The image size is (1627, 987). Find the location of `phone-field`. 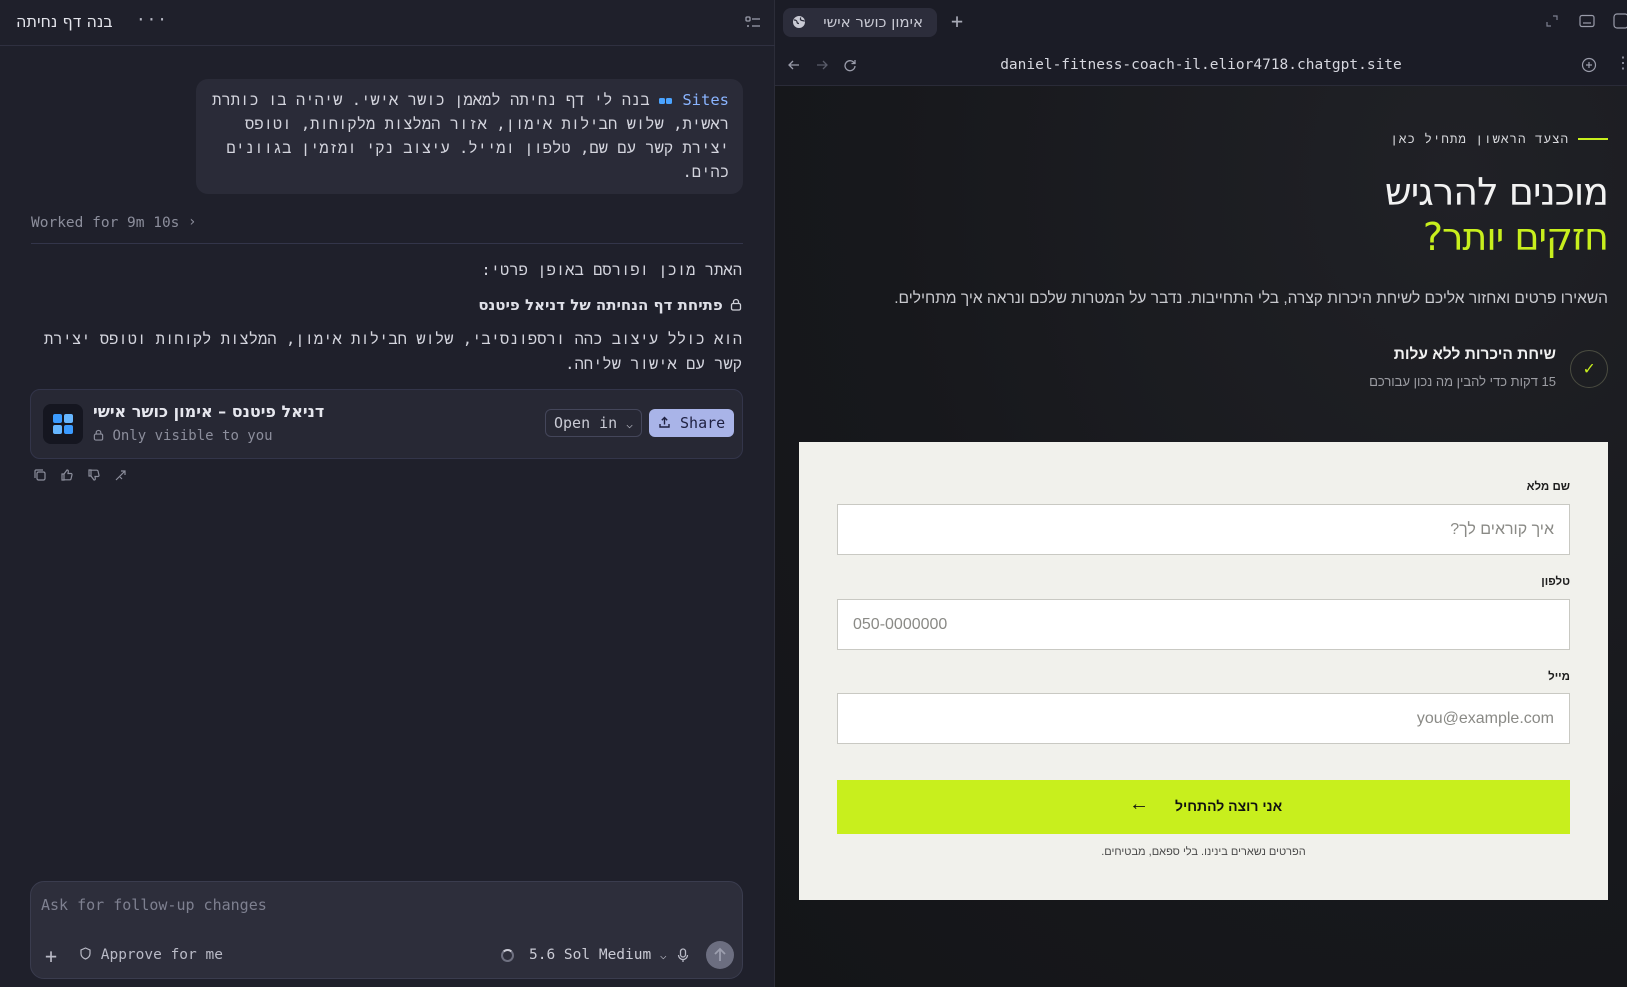

phone-field is located at coordinates (1203, 624).